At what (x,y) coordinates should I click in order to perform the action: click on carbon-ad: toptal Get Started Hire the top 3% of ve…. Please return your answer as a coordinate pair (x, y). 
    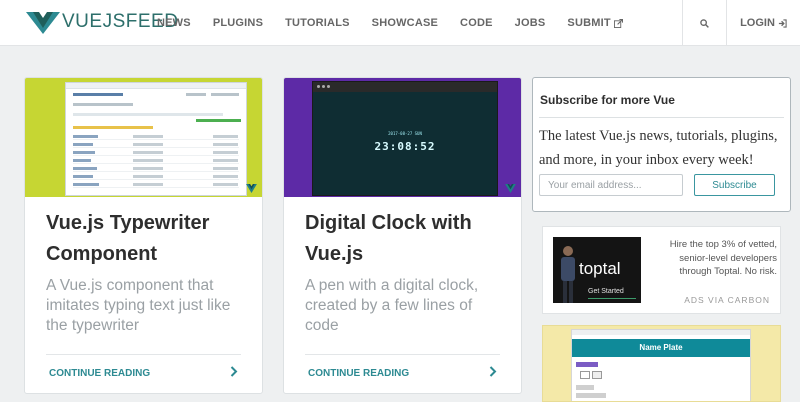
    Looking at the image, I should click on (661, 270).